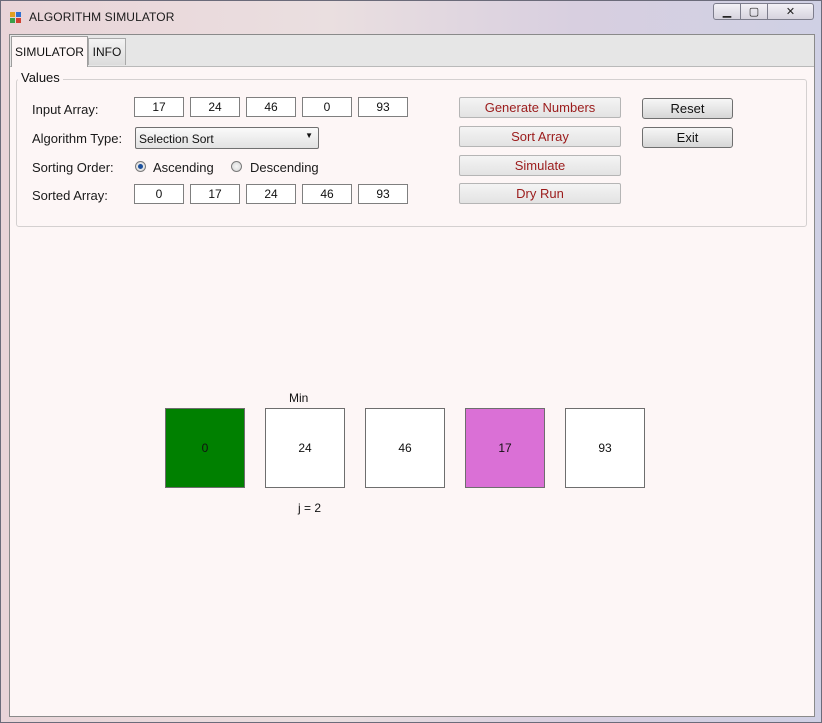  I want to click on sort-array-button: Sort Array, so click(540, 136).